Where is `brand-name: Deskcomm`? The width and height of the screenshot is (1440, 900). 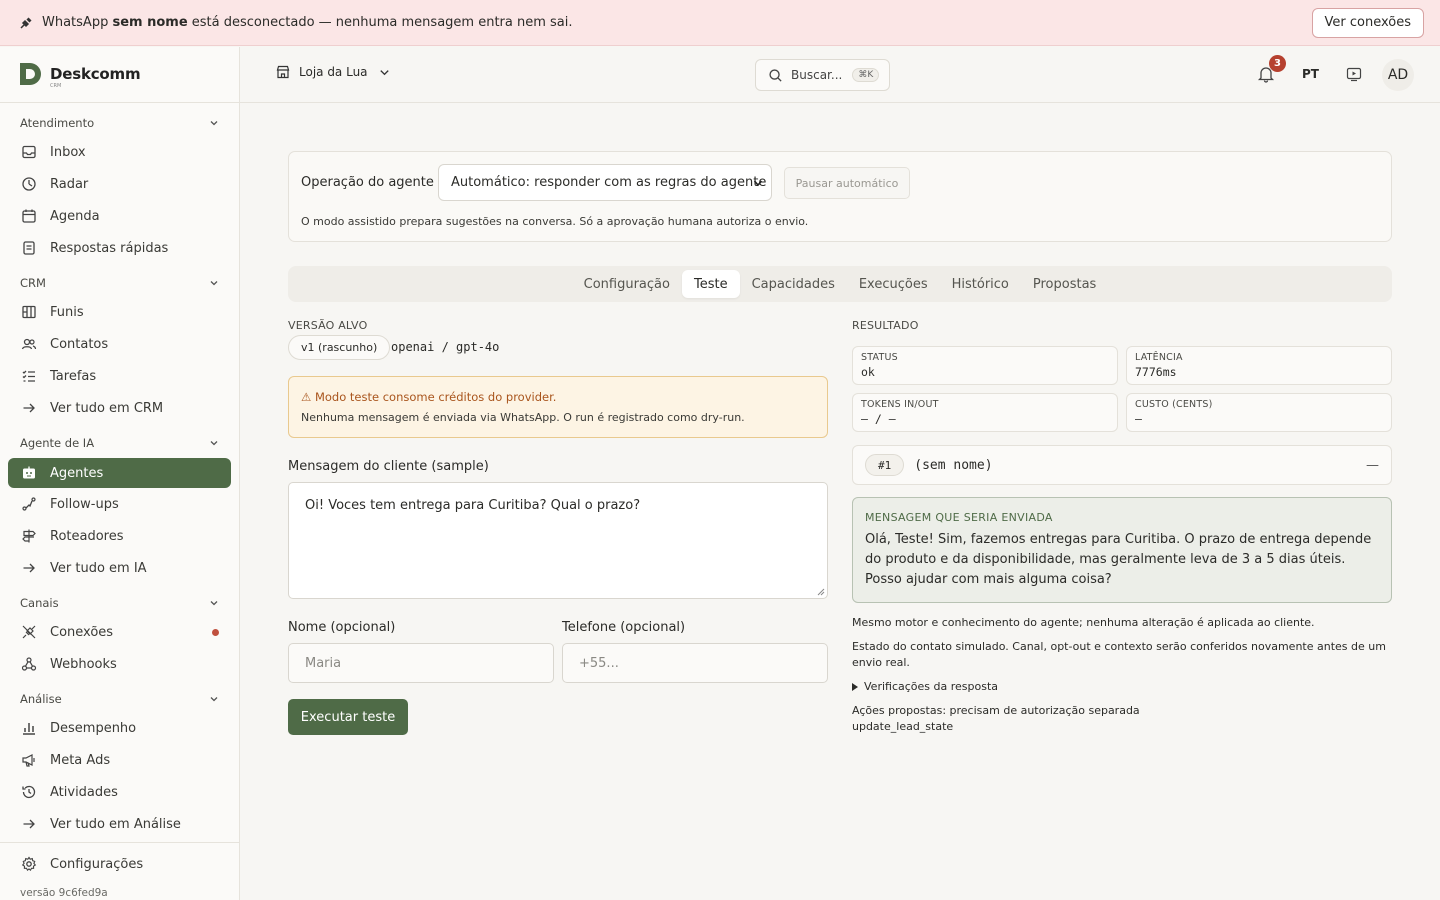
brand-name: Deskcomm is located at coordinates (95, 74).